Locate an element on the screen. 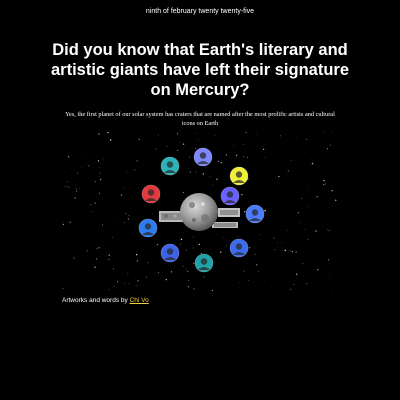 Image resolution: width=400 pixels, height=400 pixels. date-line: ninth of february twenty twenty-five is located at coordinates (200, 11).